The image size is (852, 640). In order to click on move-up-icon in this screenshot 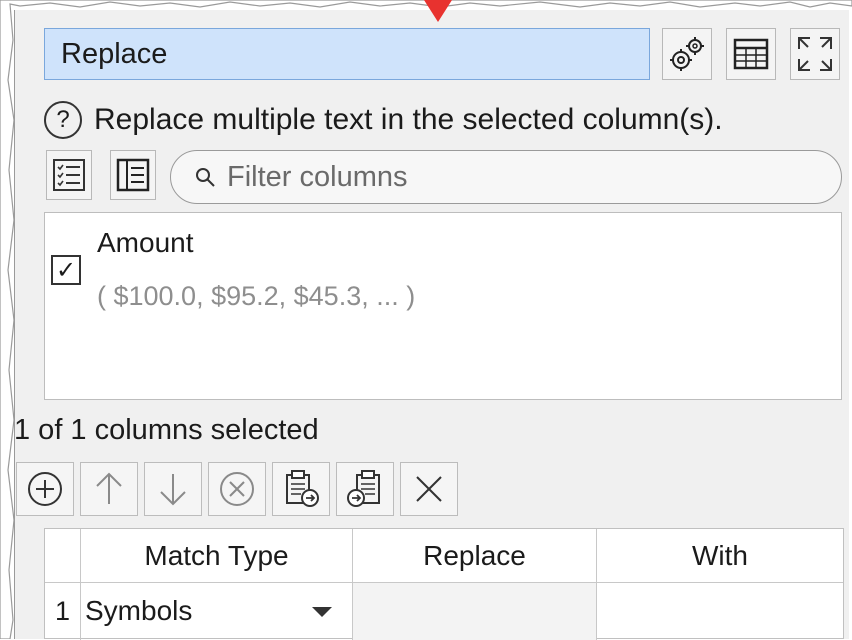, I will do `click(109, 488)`.